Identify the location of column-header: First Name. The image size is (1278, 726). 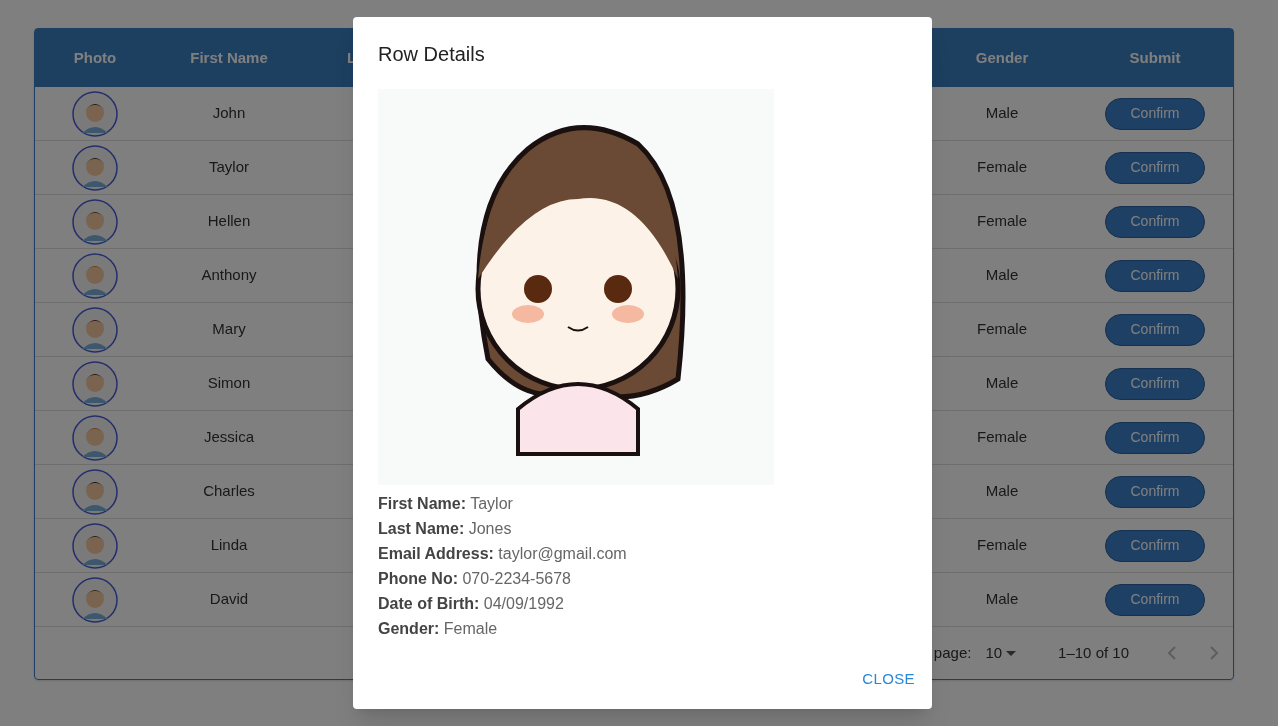
(229, 57).